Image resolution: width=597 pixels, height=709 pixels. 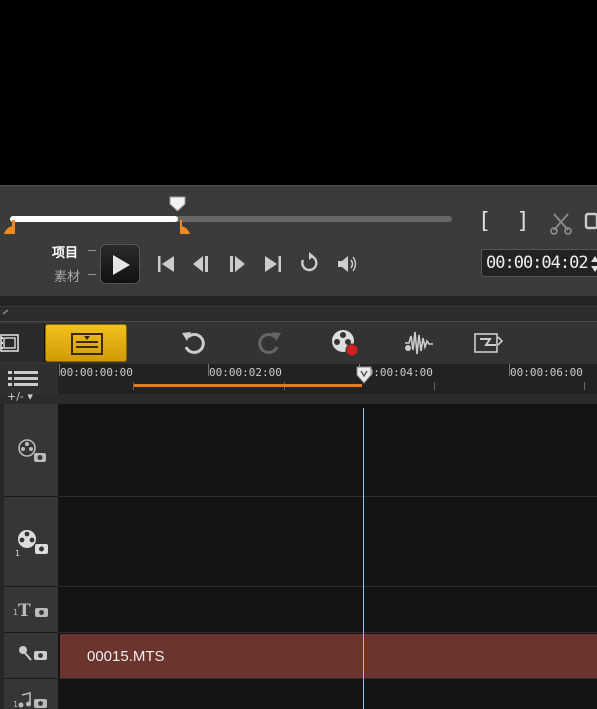 I want to click on timecode-field: 00:00:04:02, so click(x=539, y=263).